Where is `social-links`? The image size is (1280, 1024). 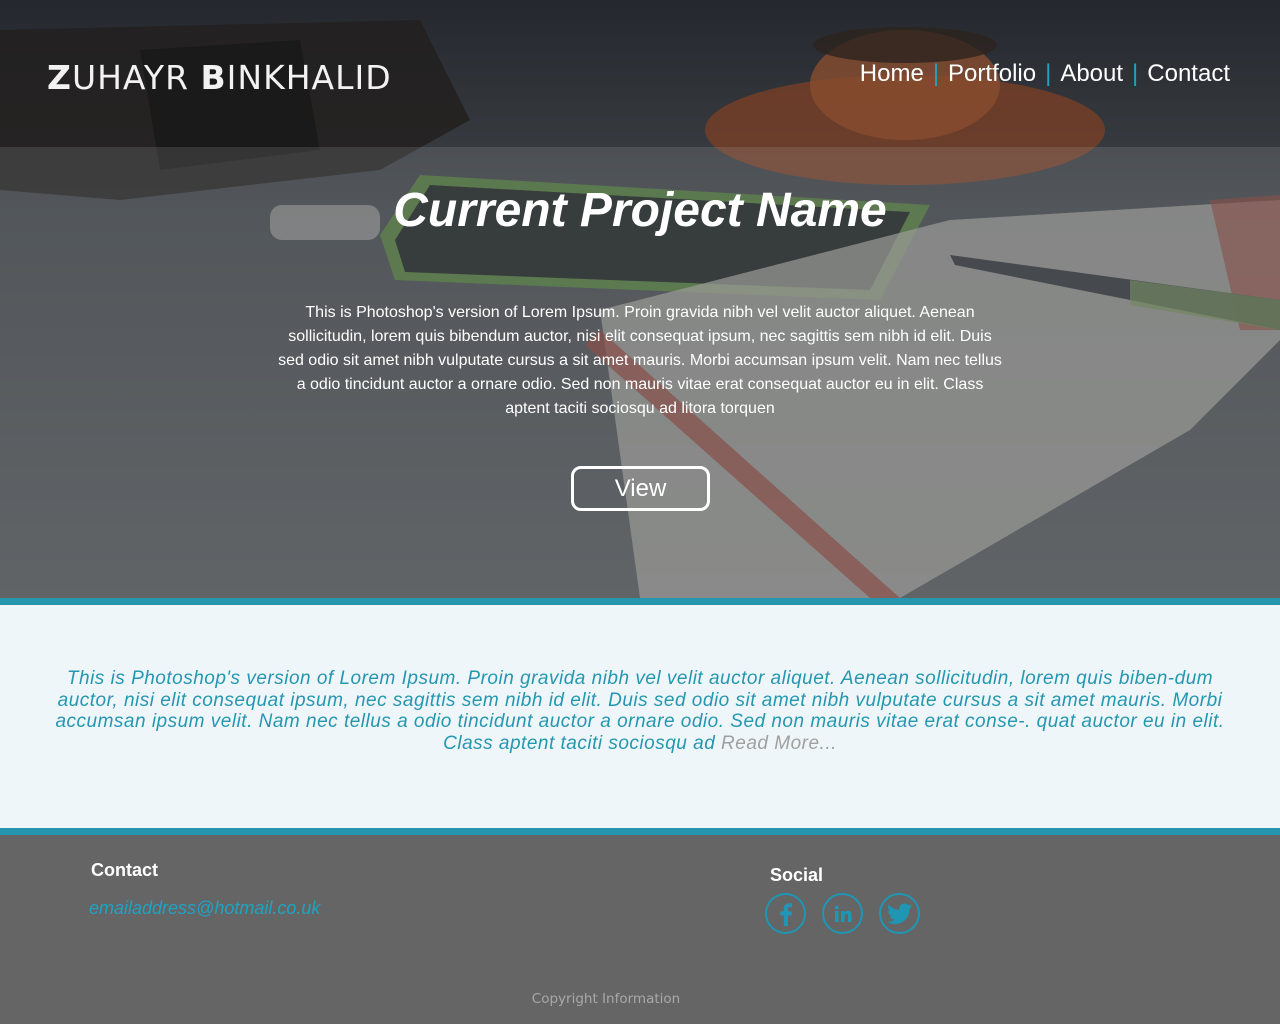
social-links is located at coordinates (850, 913).